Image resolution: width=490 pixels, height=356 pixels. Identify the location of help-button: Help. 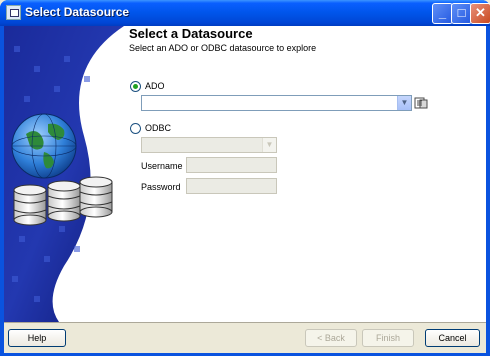
(37, 338).